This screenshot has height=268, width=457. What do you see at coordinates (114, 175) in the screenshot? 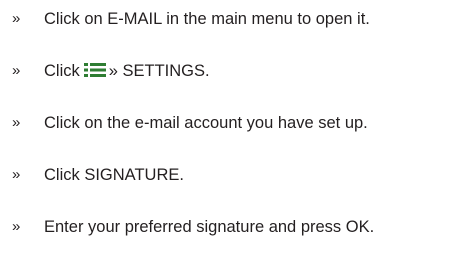
I see `step-text: Click SIGNATURE.` at bounding box center [114, 175].